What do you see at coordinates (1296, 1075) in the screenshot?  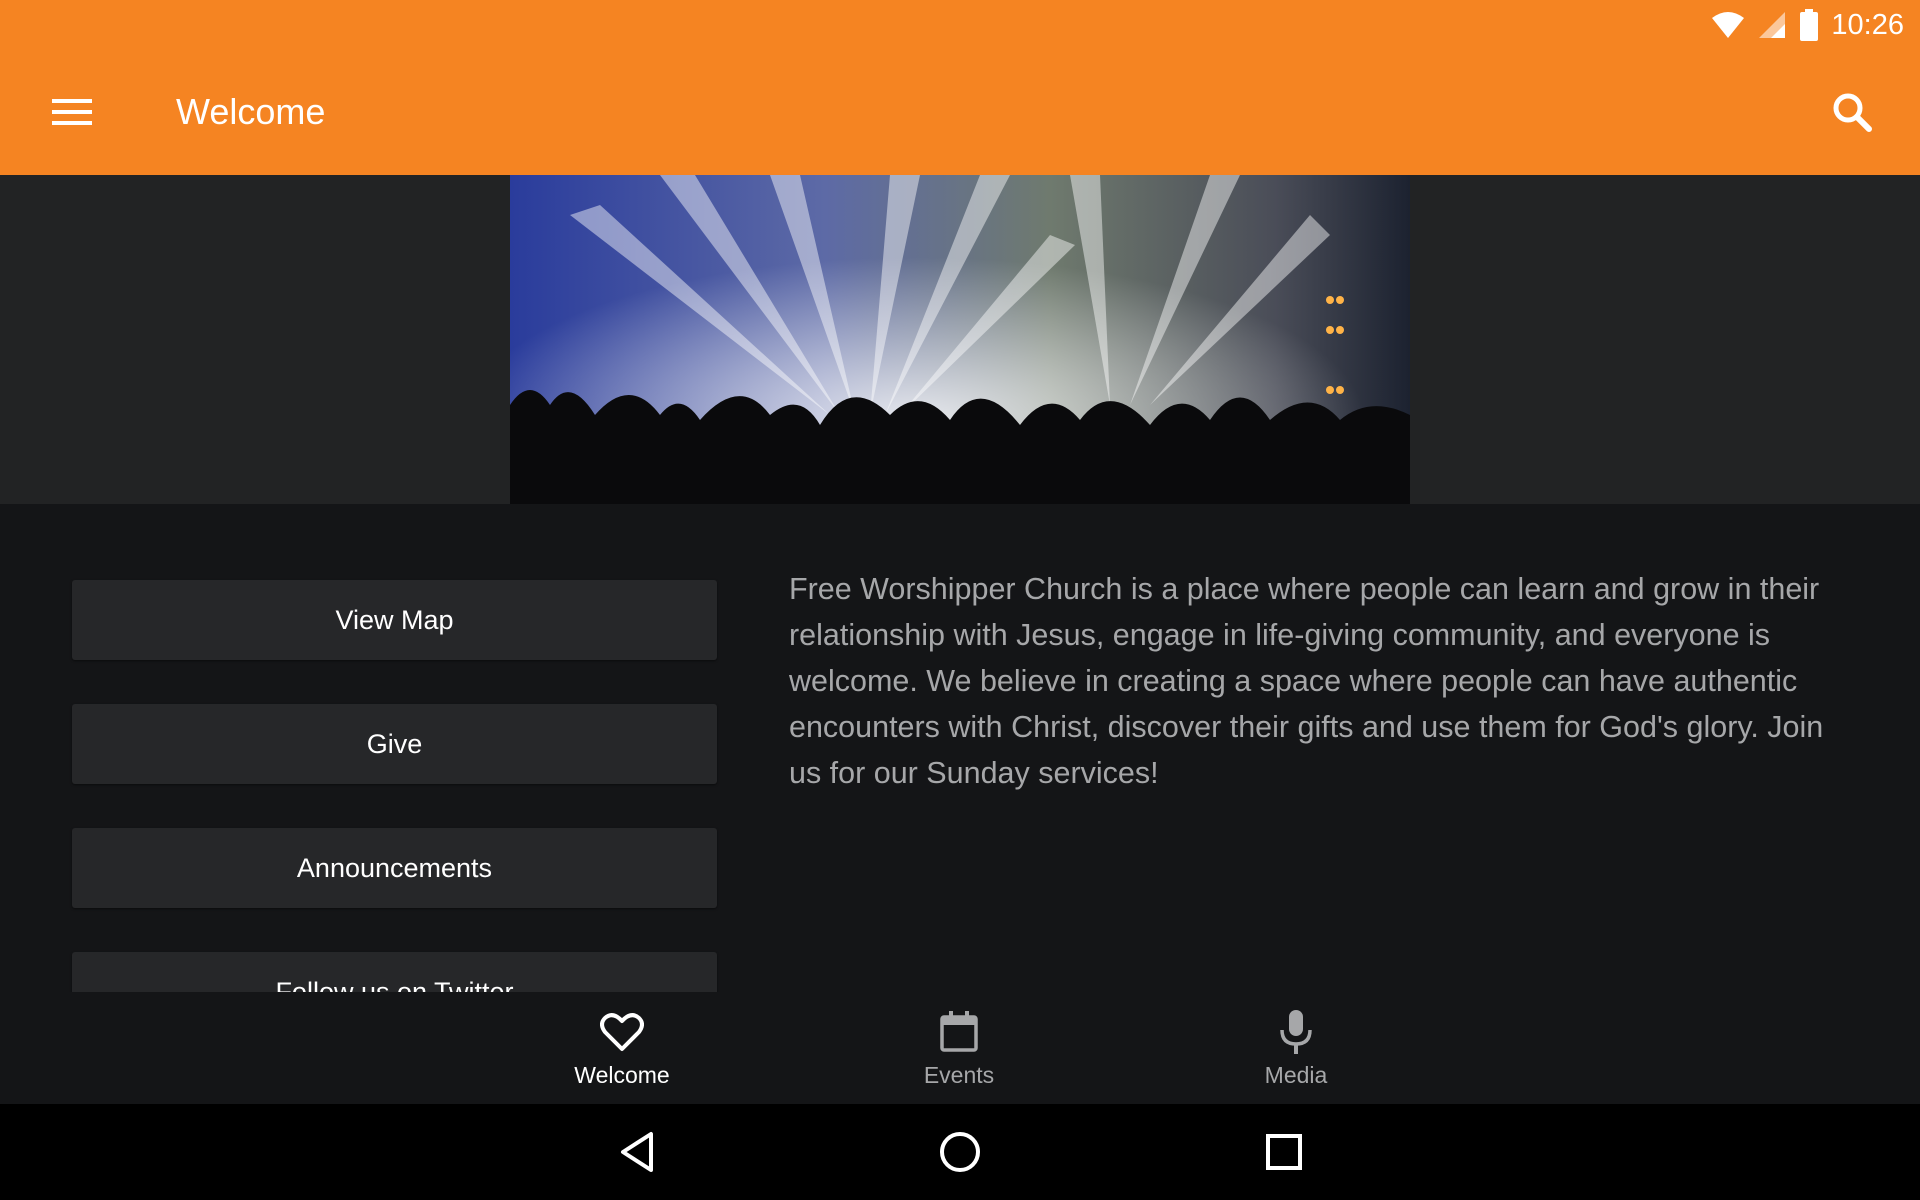 I see `tab-media-label: Media` at bounding box center [1296, 1075].